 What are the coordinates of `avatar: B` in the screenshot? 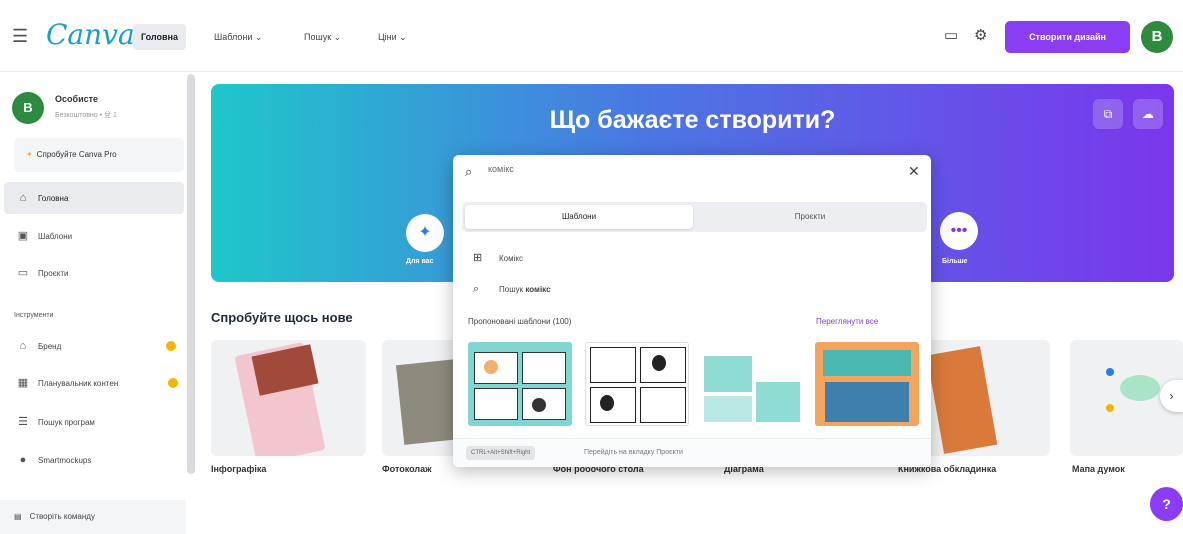 It's located at (1157, 37).